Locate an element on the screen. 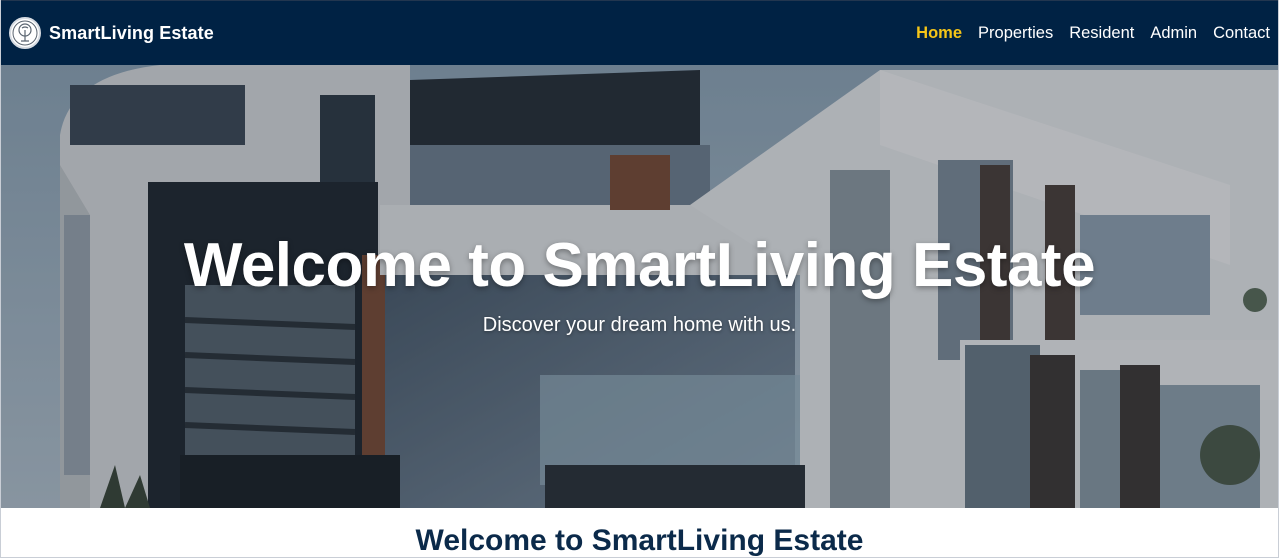 The image size is (1279, 558). tree-logo-icon is located at coordinates (25, 33).